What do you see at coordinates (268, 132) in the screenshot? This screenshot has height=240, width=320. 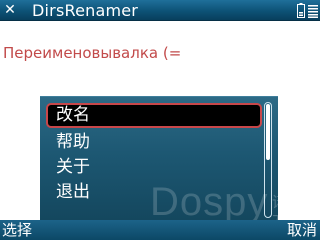 I see `scrollbar-thumb` at bounding box center [268, 132].